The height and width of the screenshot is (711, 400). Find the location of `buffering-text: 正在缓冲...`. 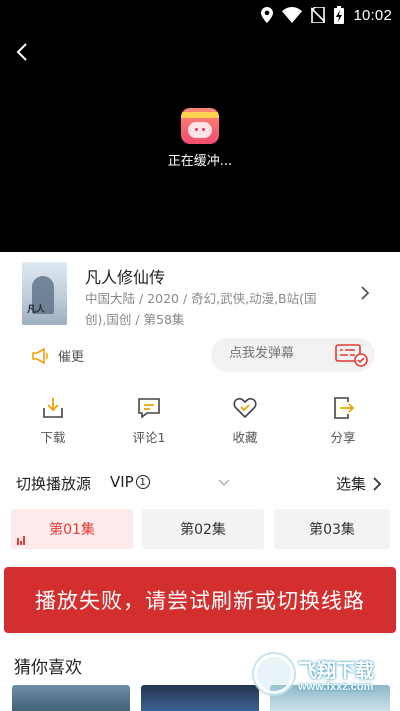

buffering-text: 正在缓冲... is located at coordinates (200, 161).